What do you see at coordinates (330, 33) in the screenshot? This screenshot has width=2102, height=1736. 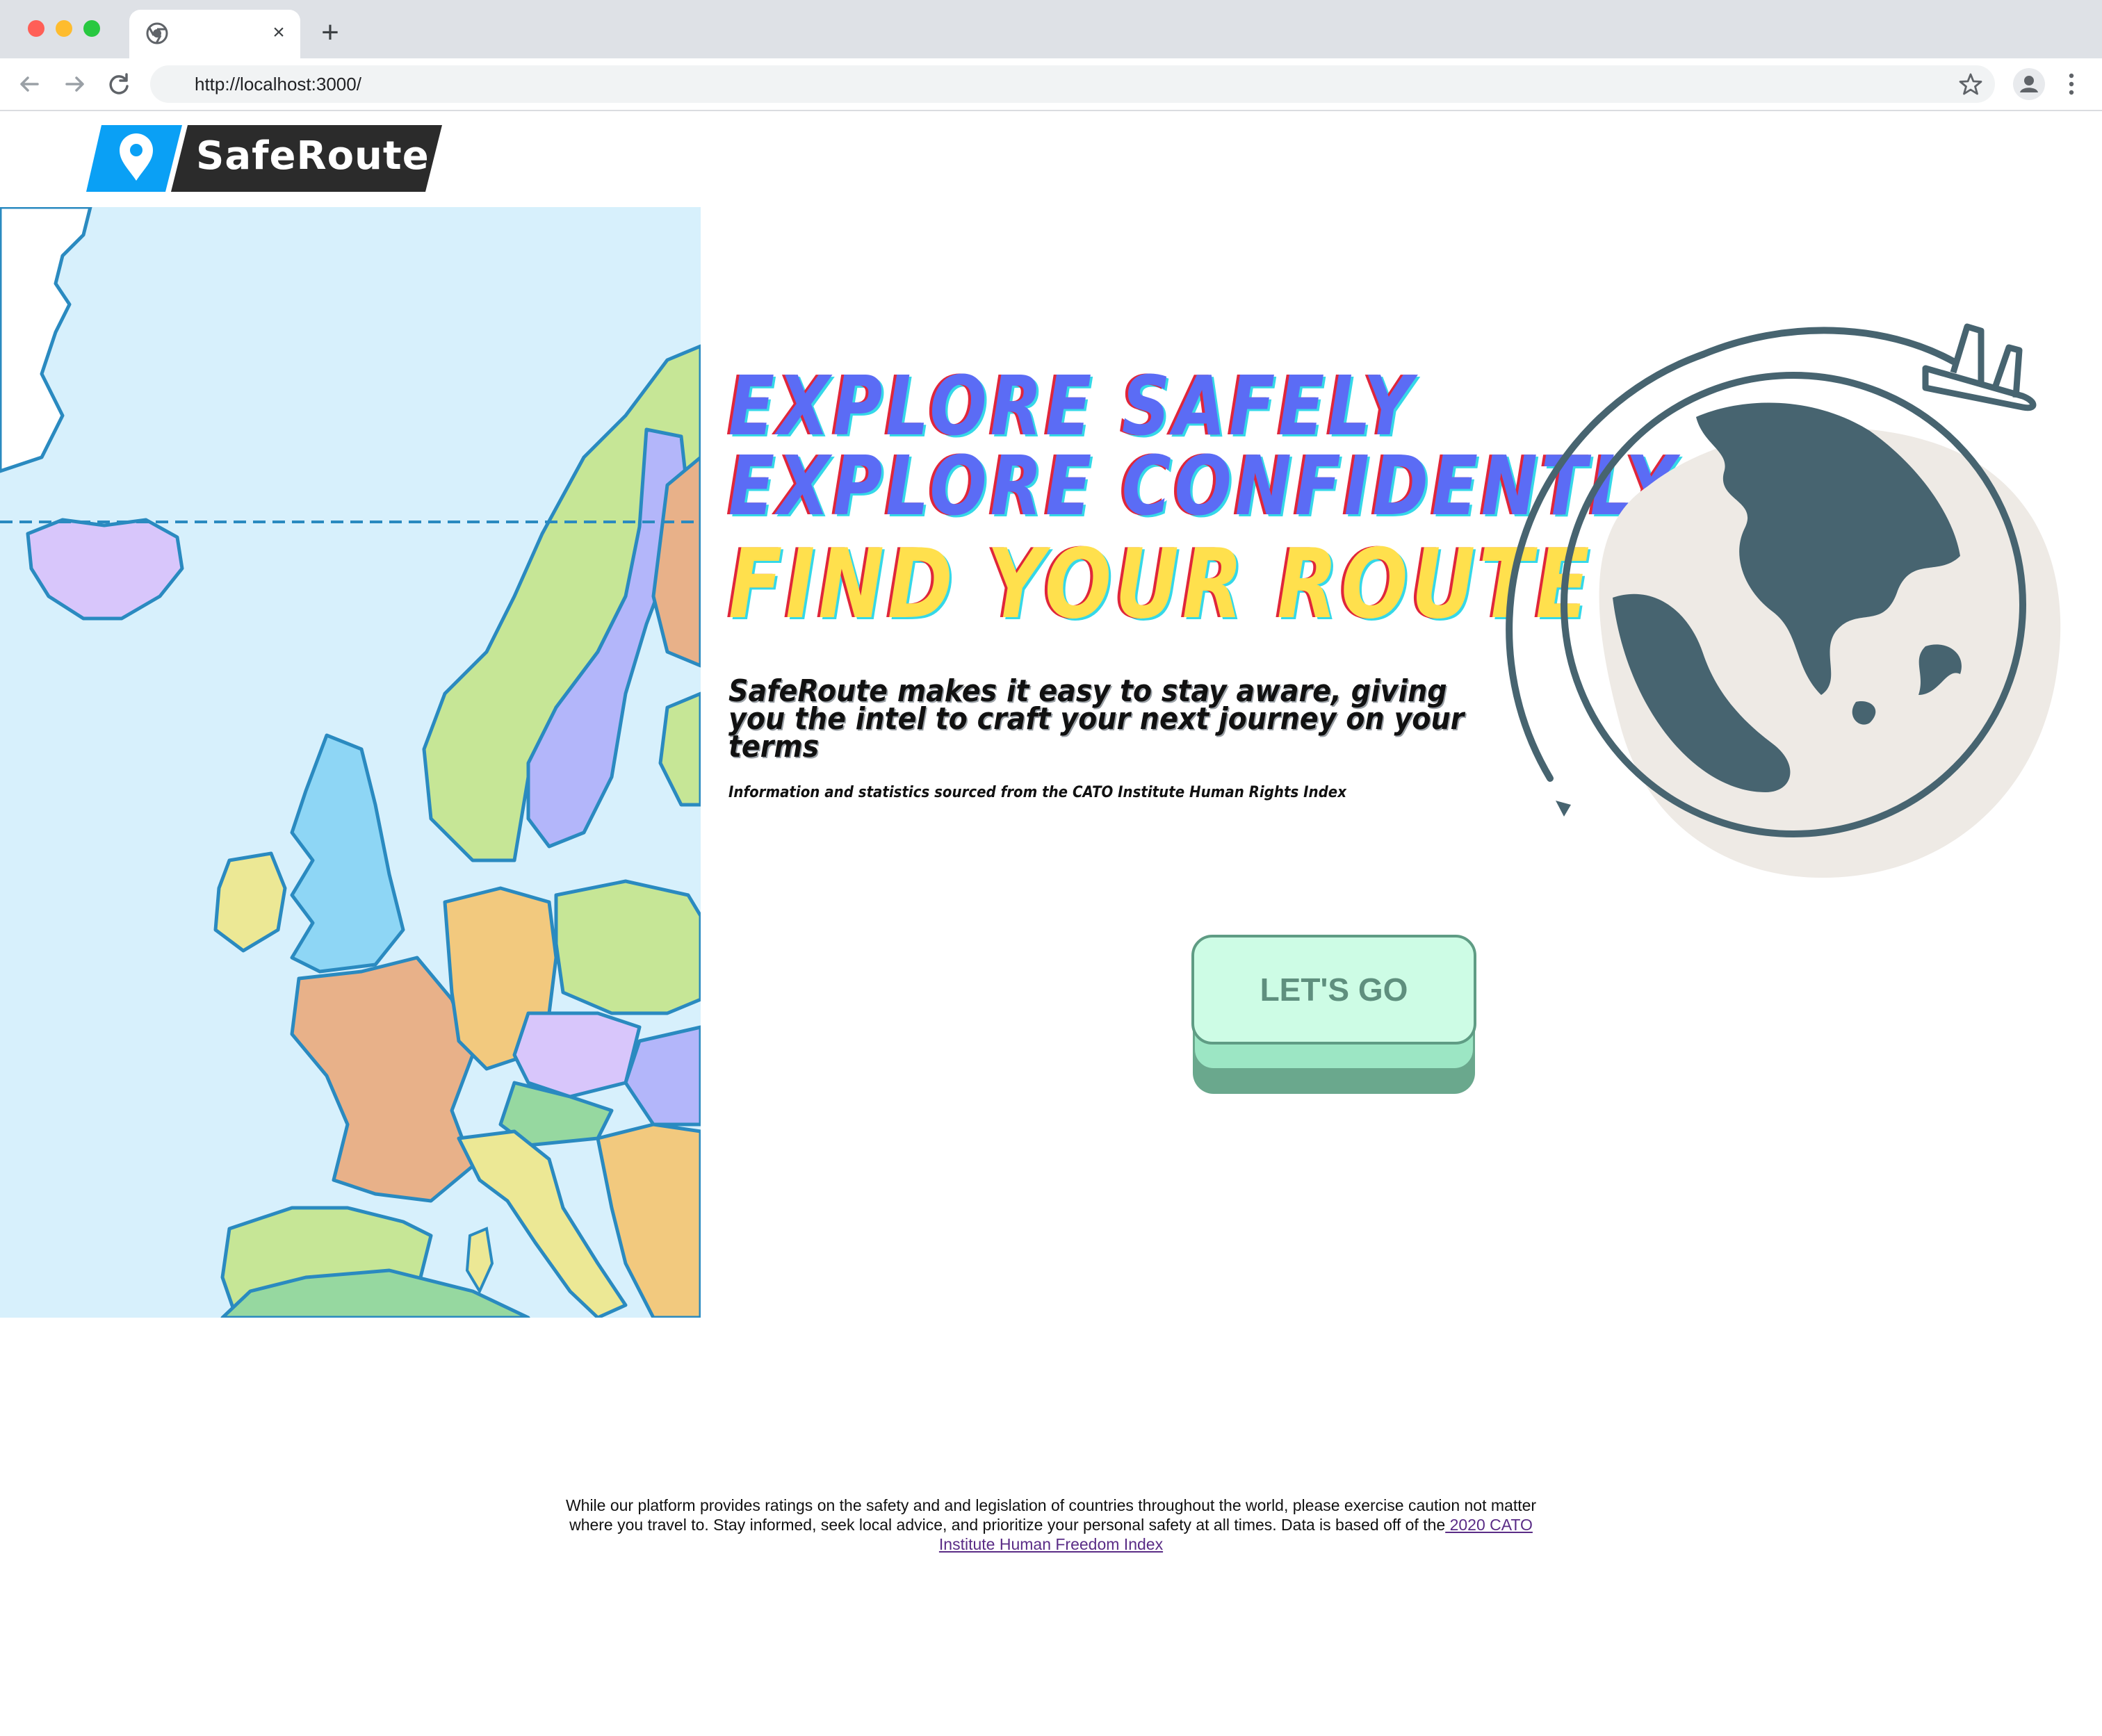 I see `new-tab-button: +` at bounding box center [330, 33].